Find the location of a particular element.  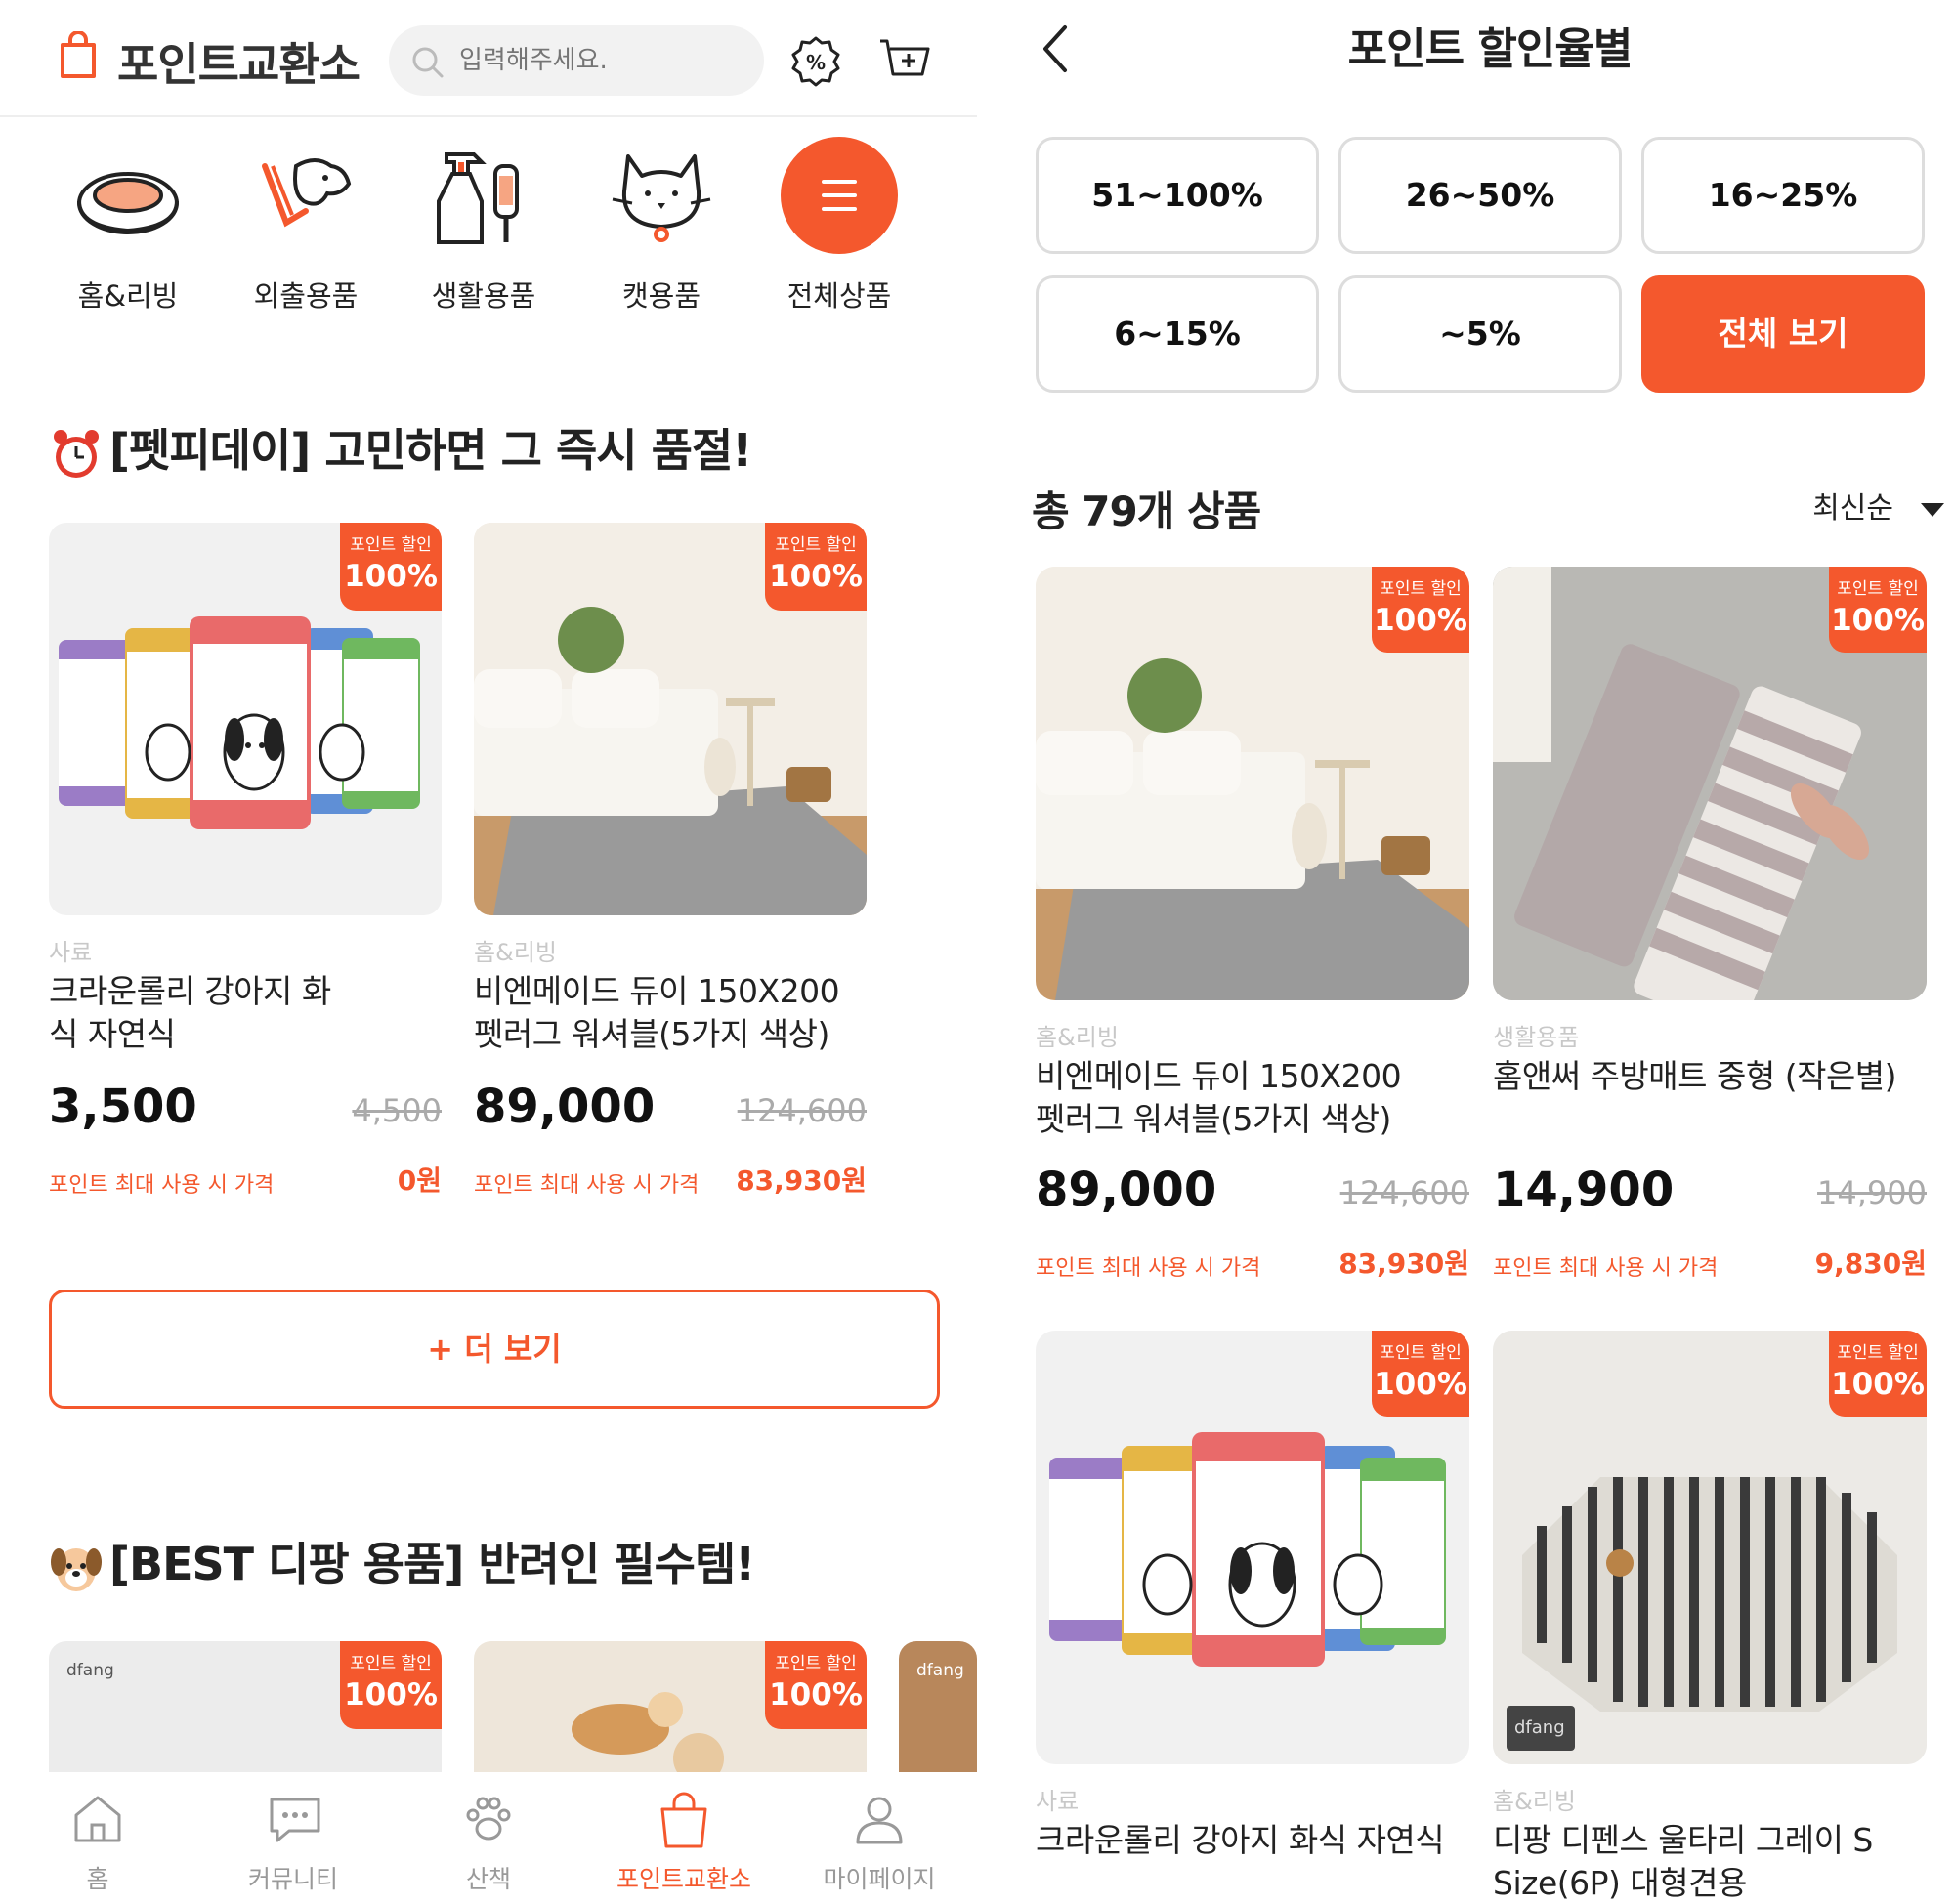

product-image: dfang 포인트 할인 100% is located at coordinates (1710, 1547).